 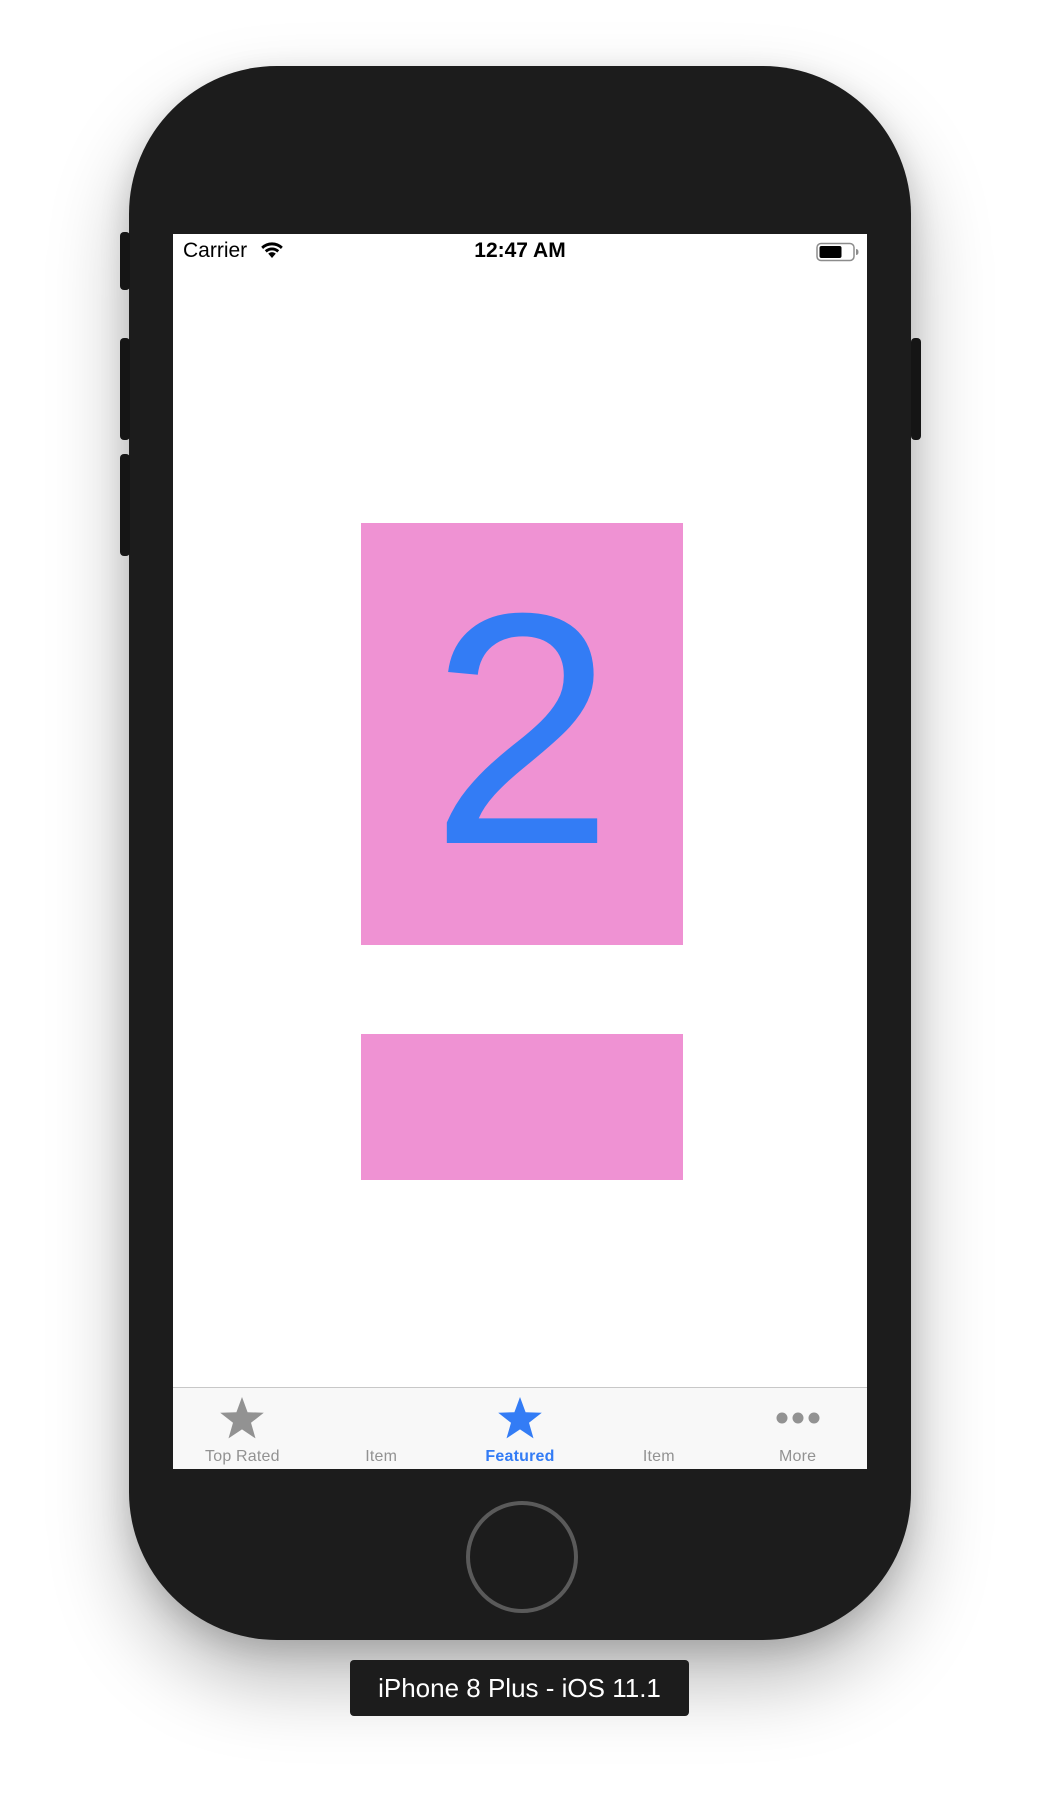 I want to click on power-button, so click(x=916, y=389).